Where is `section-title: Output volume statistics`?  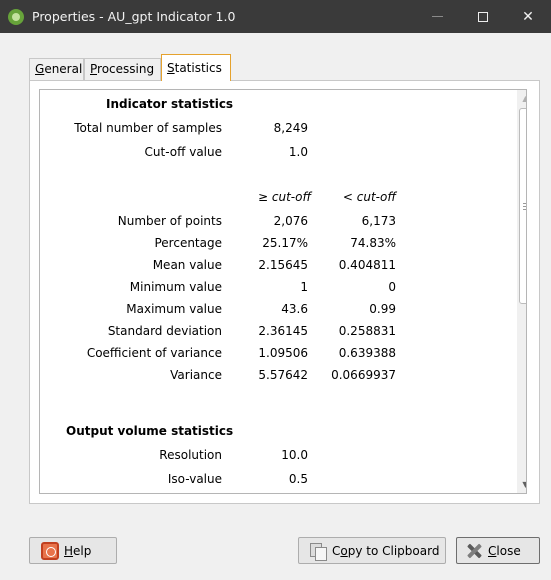
section-title: Output volume statistics is located at coordinates (150, 431).